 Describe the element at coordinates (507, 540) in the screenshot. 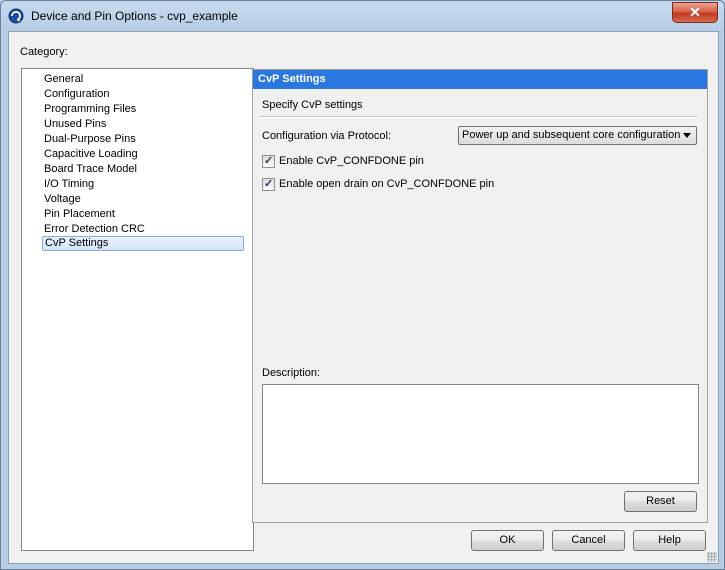

I see `ok-button: OK` at that location.